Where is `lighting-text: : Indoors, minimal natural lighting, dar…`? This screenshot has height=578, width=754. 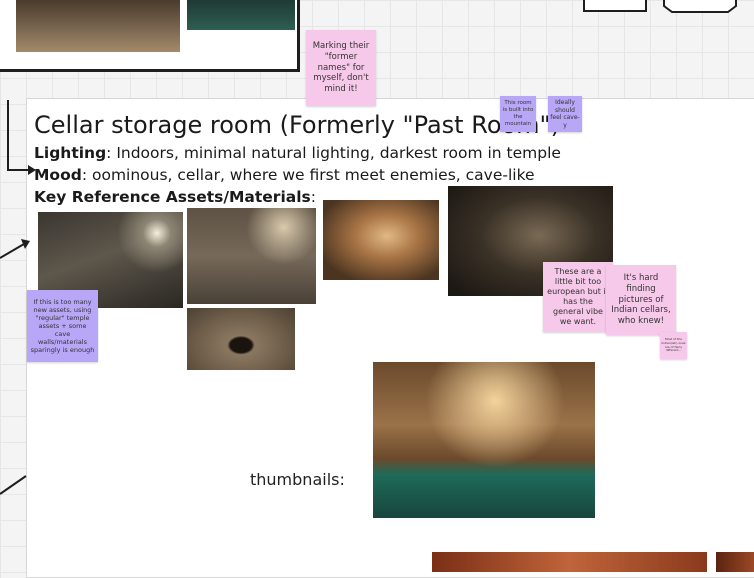 lighting-text: : Indoors, minimal natural lighting, dar… is located at coordinates (333, 153).